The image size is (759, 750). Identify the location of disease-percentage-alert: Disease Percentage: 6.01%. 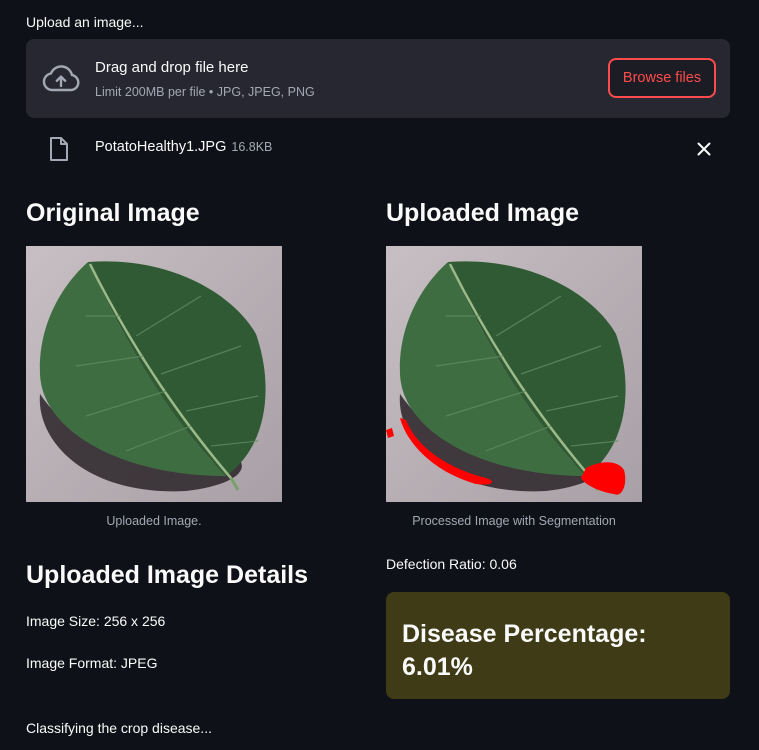
(558, 645).